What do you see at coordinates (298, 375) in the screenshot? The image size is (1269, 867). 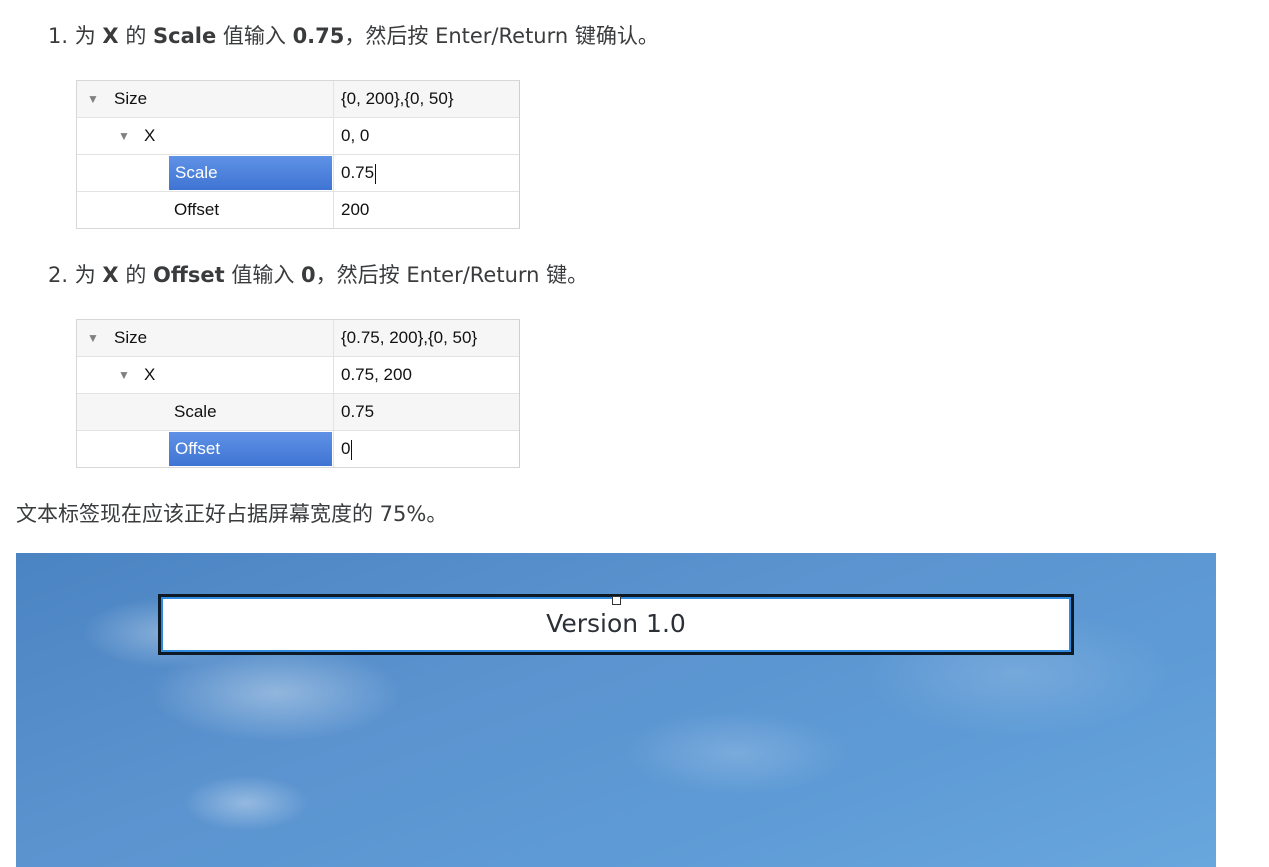 I see `property-row-x: ▼ X 0.75, 200` at bounding box center [298, 375].